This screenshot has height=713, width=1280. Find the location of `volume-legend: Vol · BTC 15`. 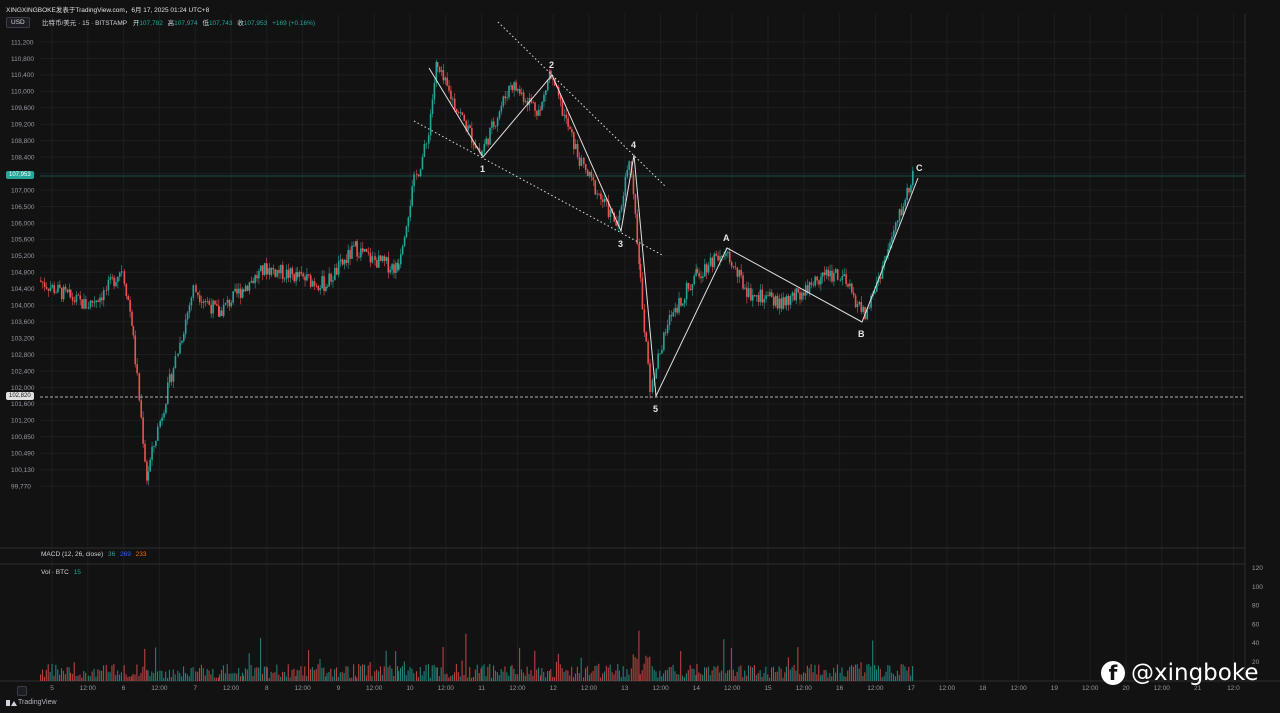

volume-legend: Vol · BTC 15 is located at coordinates (61, 572).